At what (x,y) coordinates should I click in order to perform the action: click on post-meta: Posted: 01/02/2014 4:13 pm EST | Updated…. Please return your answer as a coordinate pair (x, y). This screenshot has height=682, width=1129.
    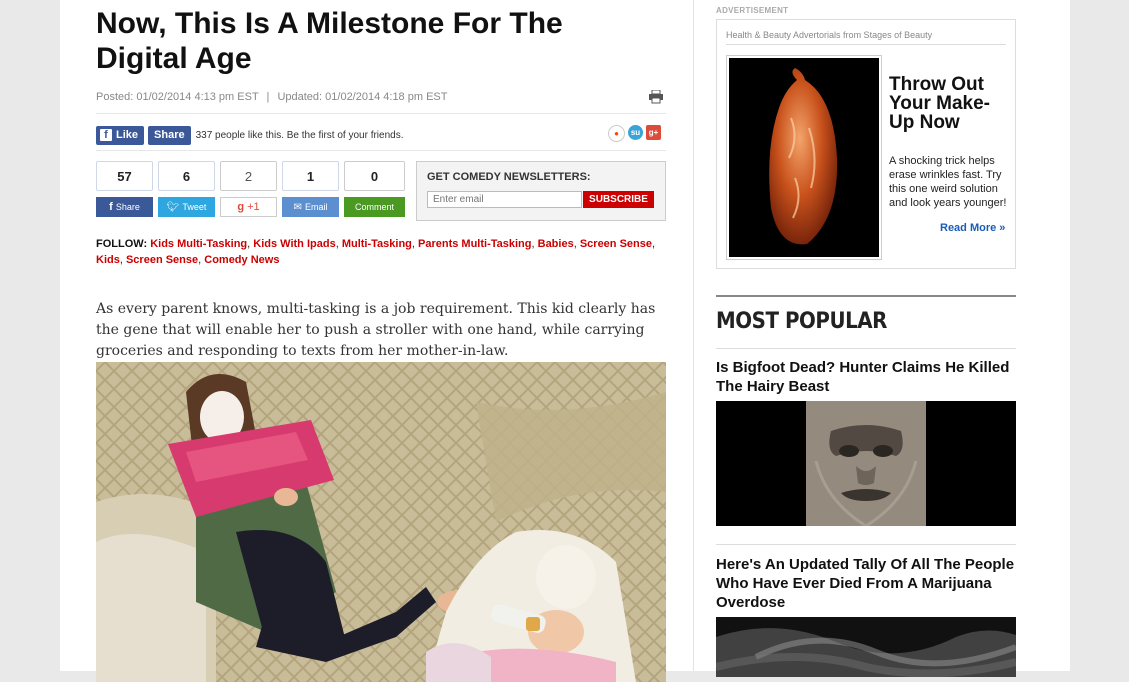
    Looking at the image, I should click on (271, 97).